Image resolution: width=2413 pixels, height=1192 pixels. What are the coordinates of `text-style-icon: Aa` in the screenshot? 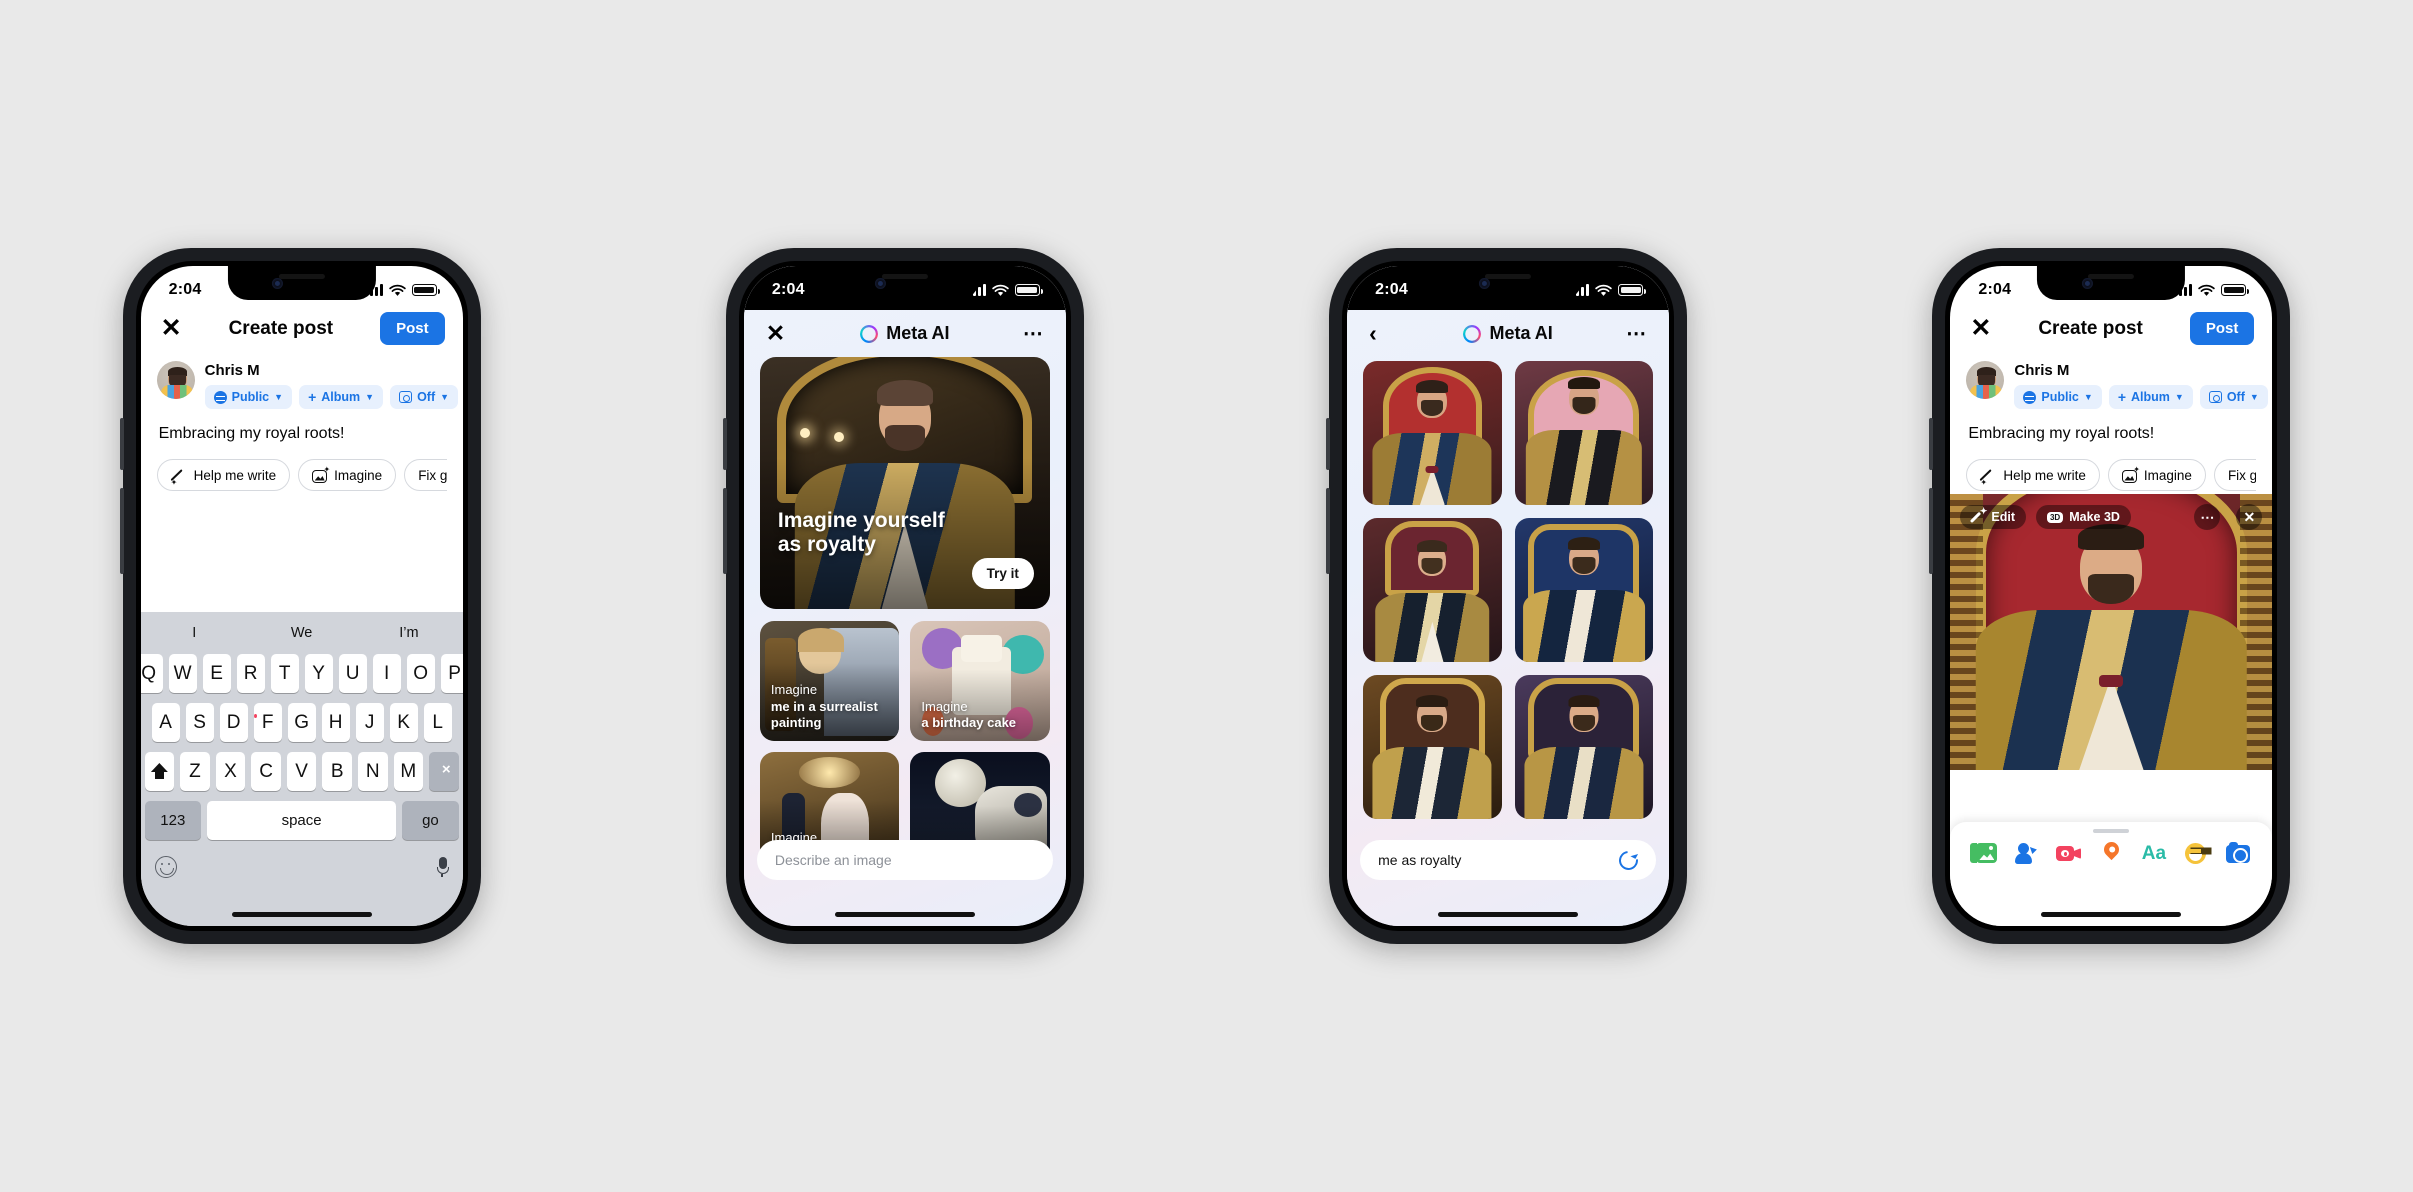 It's located at (2153, 853).